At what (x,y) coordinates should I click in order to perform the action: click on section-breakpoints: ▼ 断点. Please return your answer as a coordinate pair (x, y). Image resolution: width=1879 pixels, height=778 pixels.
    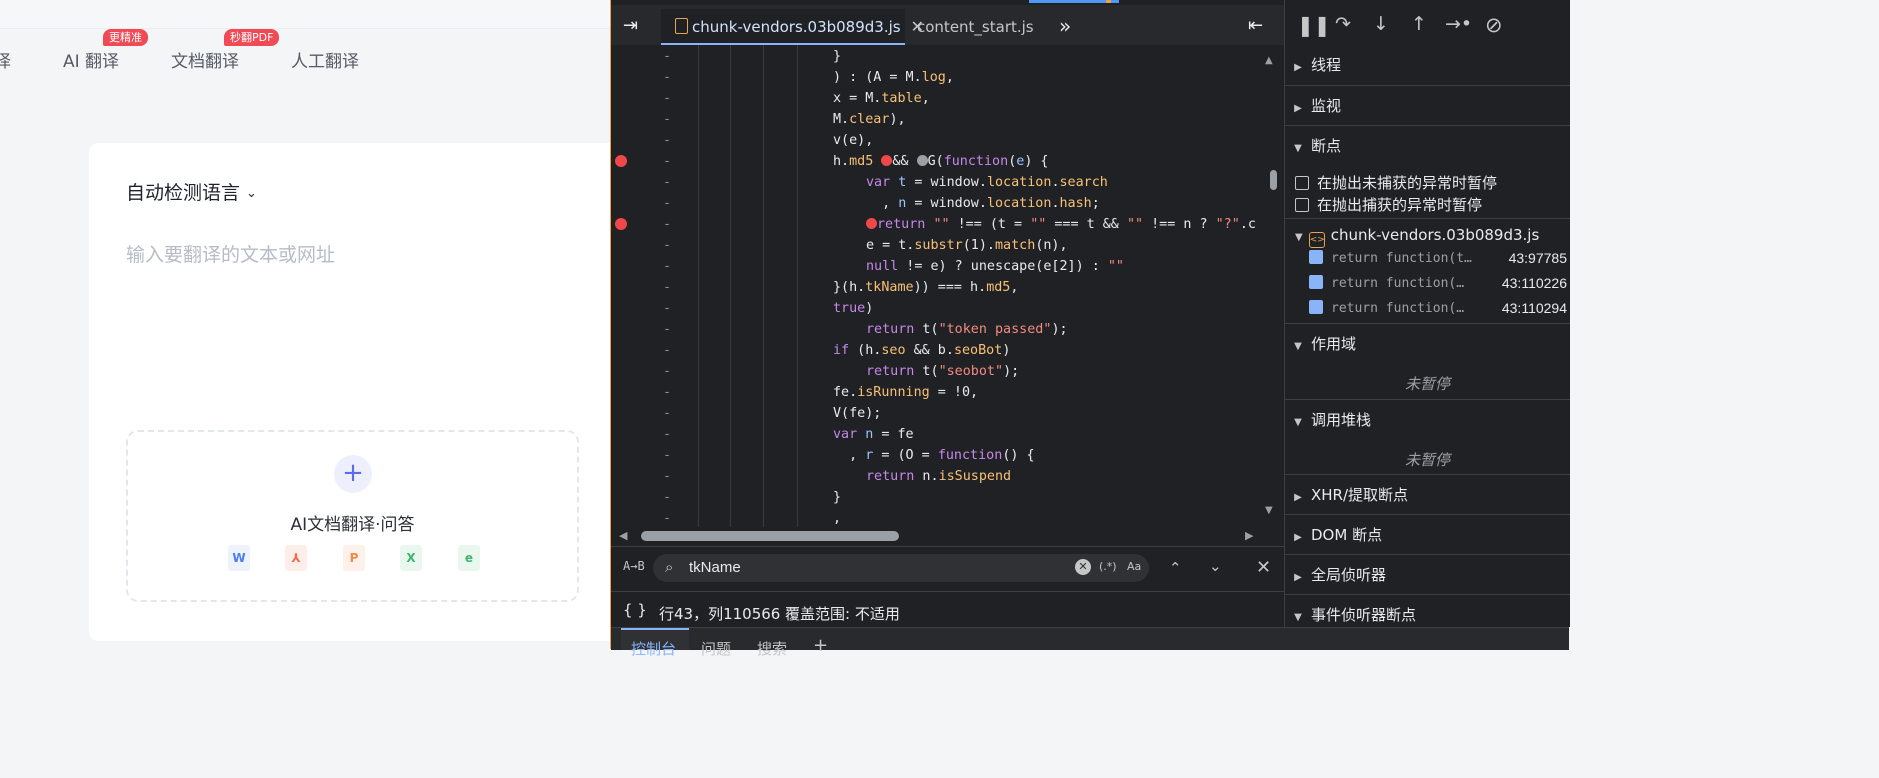
    Looking at the image, I should click on (1427, 145).